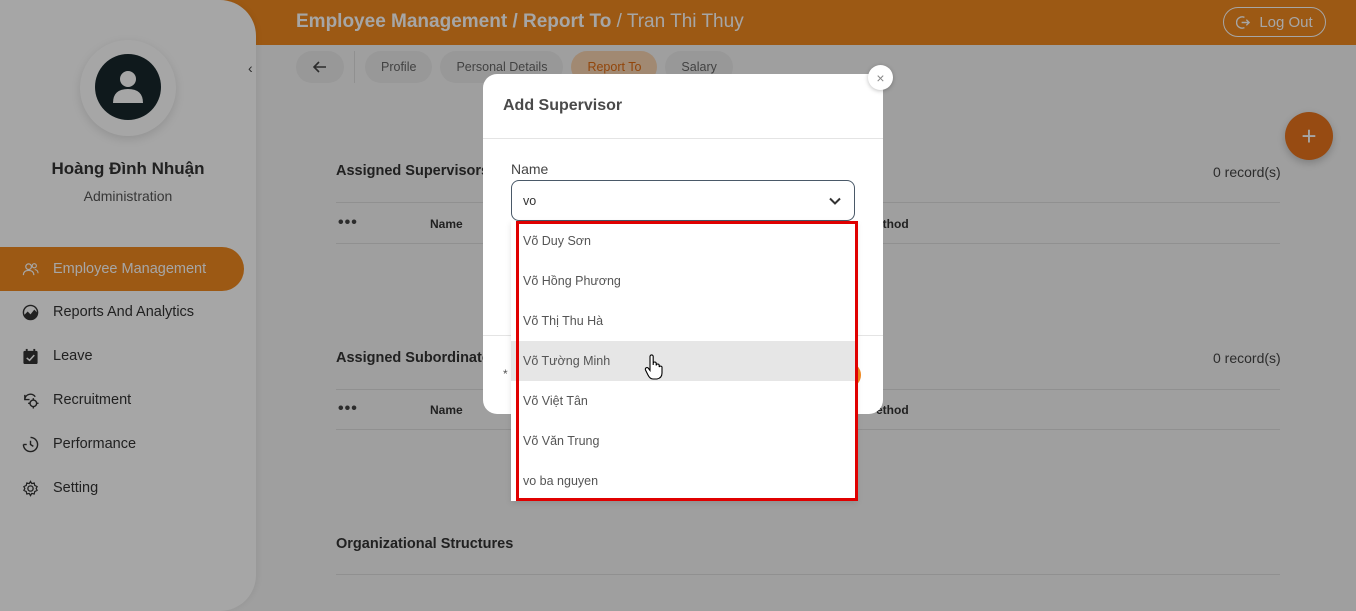  What do you see at coordinates (687, 361) in the screenshot?
I see `highlight-annotation-box` at bounding box center [687, 361].